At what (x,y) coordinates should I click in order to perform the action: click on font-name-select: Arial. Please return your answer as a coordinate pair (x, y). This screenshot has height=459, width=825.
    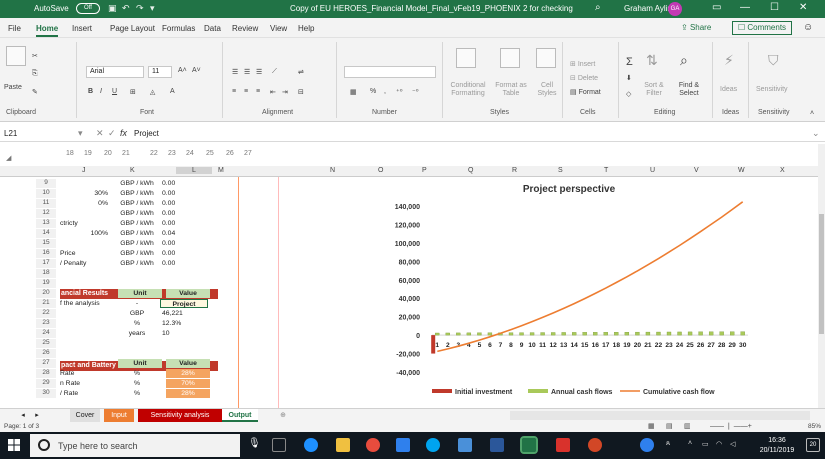
    Looking at the image, I should click on (115, 72).